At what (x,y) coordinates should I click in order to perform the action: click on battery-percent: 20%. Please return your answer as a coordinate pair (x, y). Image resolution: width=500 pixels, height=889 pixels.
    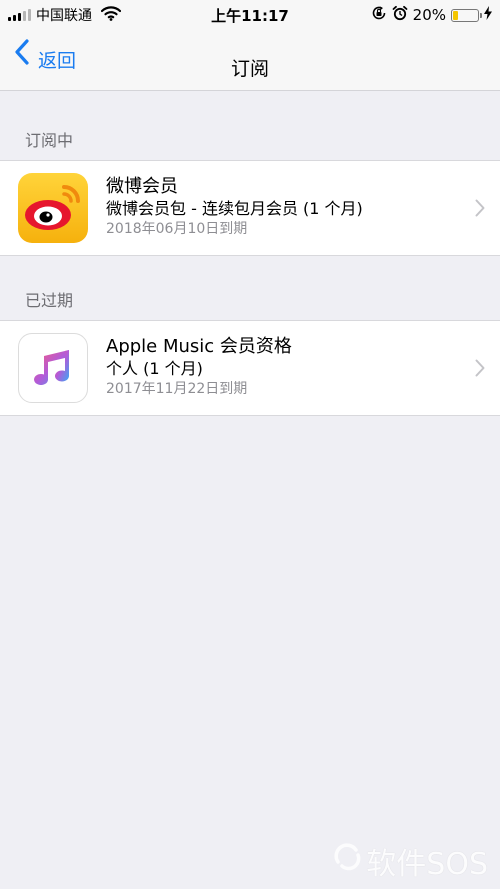
    Looking at the image, I should click on (429, 15).